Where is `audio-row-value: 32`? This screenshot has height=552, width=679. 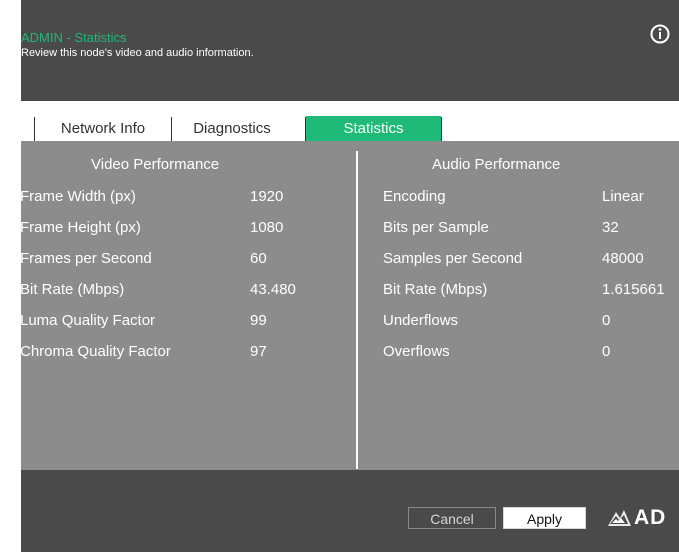
audio-row-value: 32 is located at coordinates (610, 227).